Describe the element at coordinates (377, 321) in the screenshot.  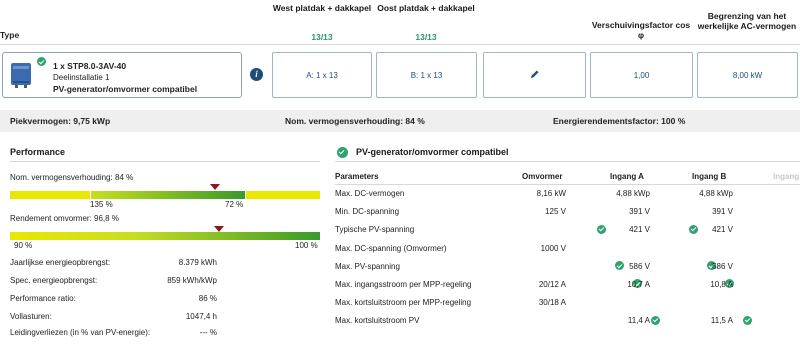
I see `compat-param-label: Max. kortsluitstroom PV` at that location.